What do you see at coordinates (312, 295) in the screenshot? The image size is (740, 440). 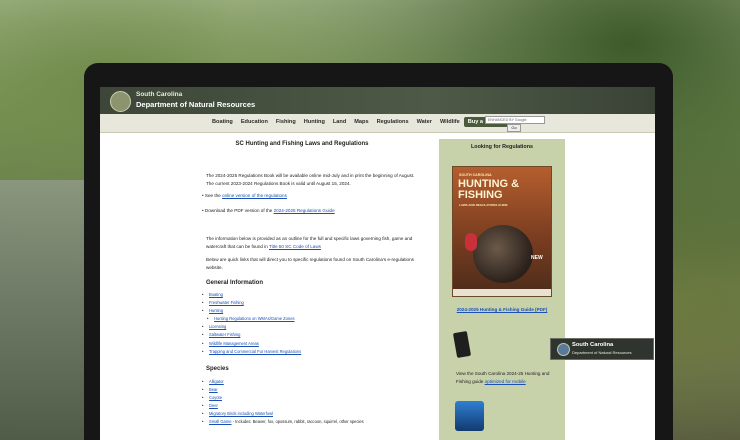 I see `list-item-boating: Boating` at bounding box center [312, 295].